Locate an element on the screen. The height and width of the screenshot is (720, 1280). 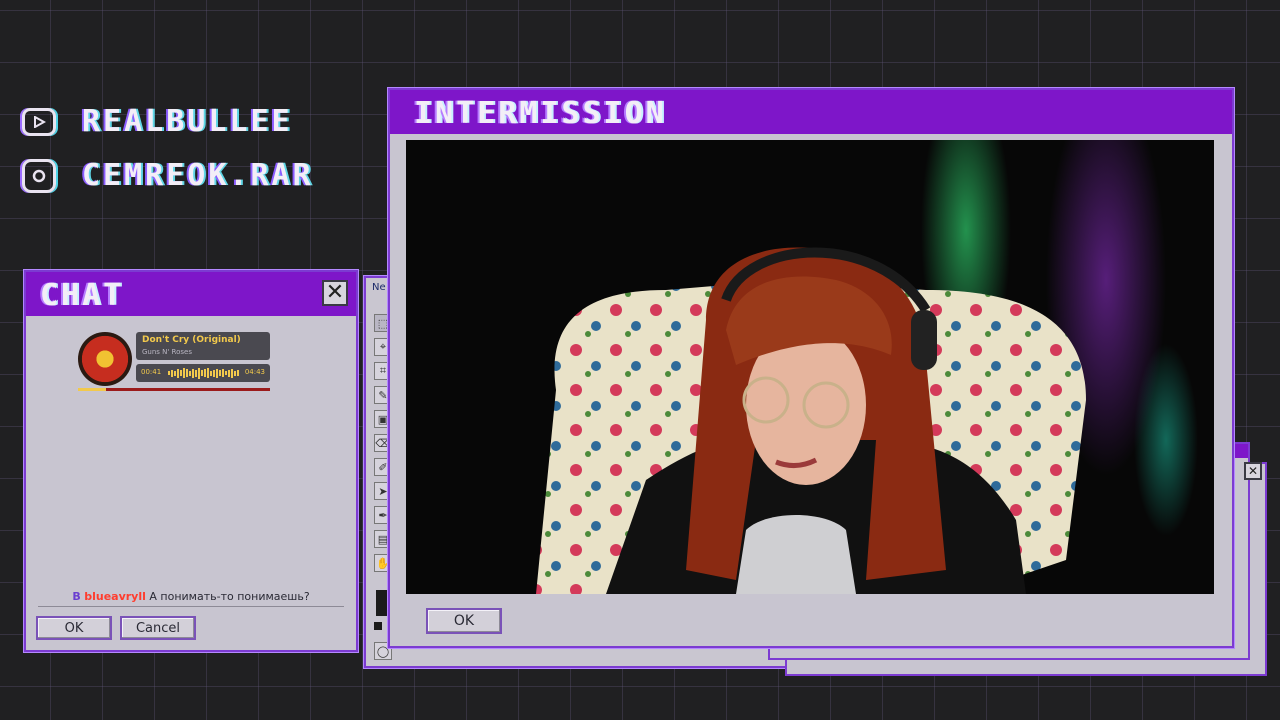
user-badge: B is located at coordinates (76, 596).